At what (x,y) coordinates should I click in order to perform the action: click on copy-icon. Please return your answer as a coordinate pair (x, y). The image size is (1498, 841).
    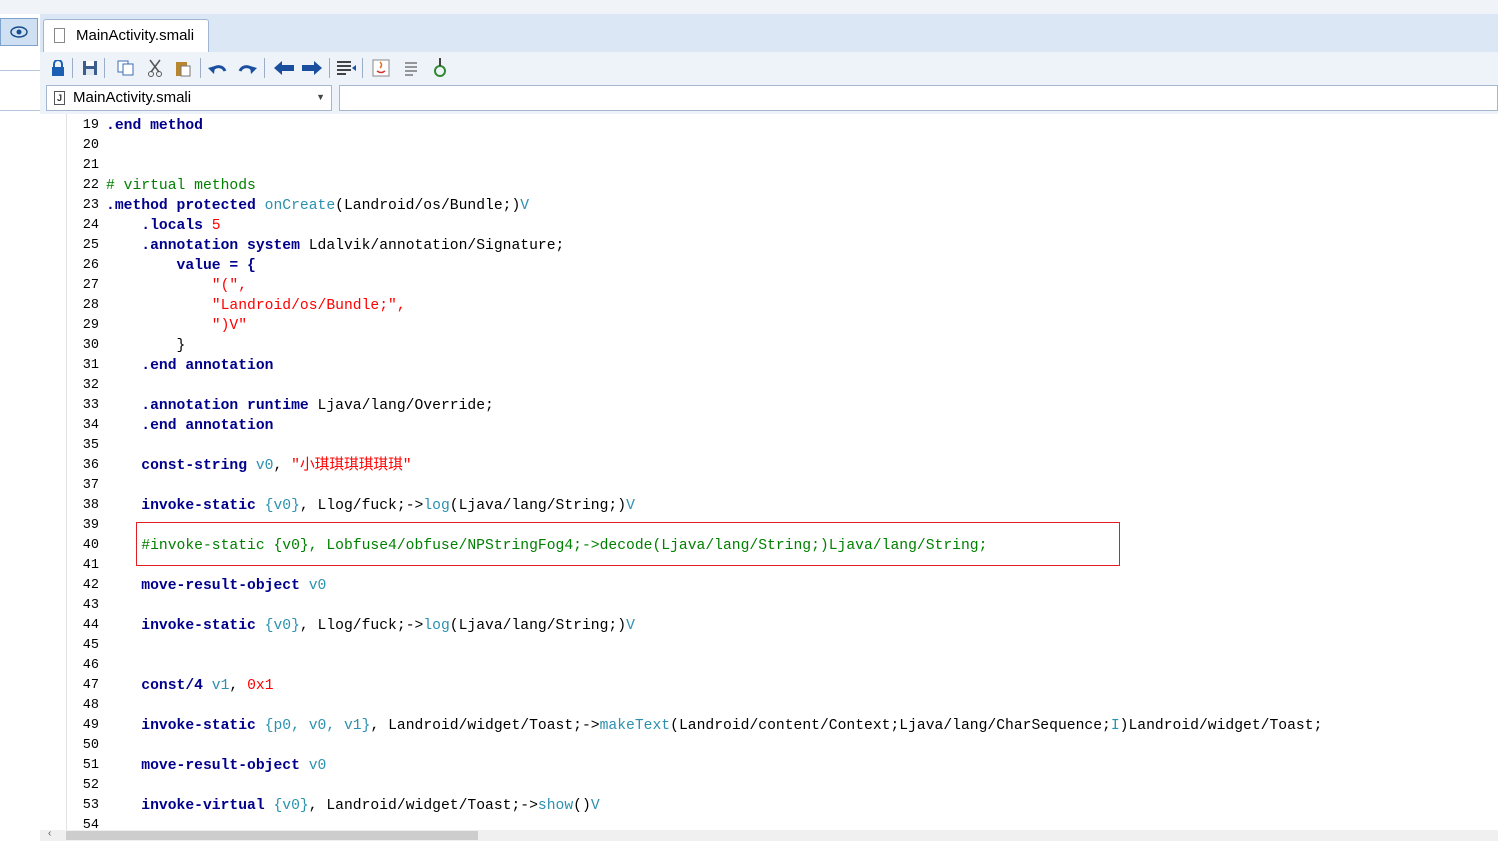
    Looking at the image, I should click on (126, 68).